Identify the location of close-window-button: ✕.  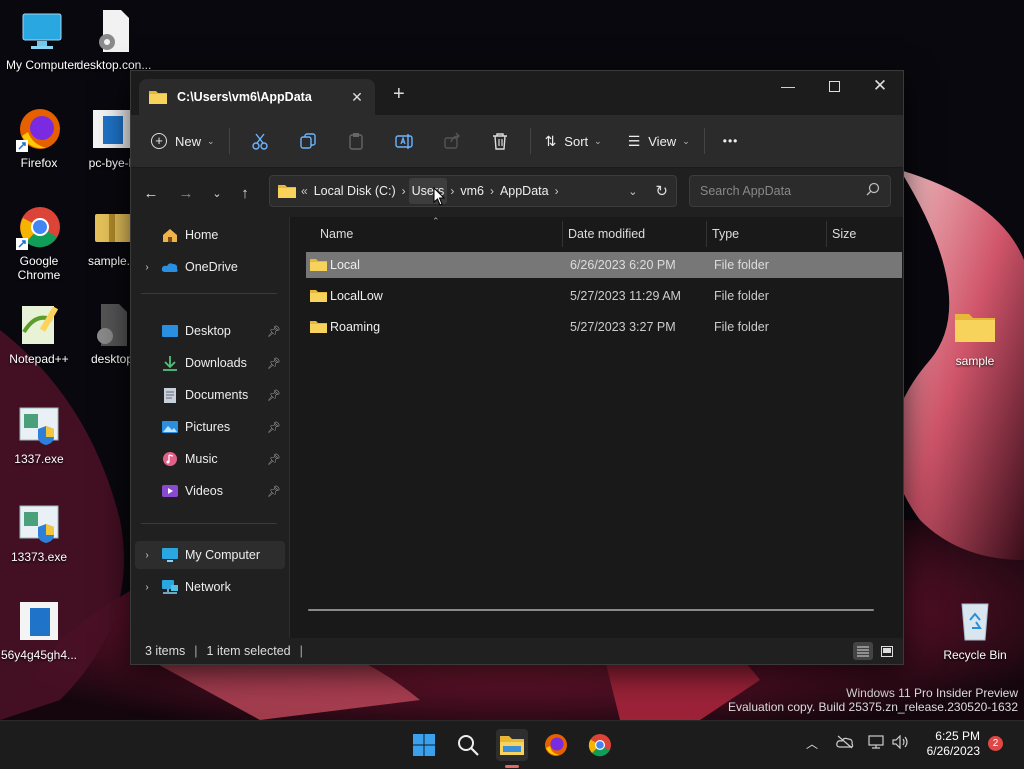
(880, 86).